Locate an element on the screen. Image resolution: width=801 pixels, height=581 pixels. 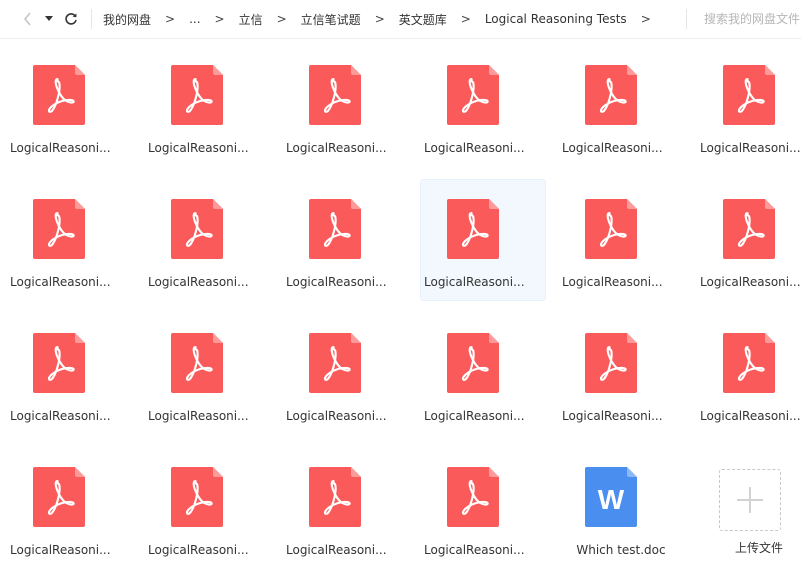
doc-file-item: W Which test.doc is located at coordinates (621, 508).